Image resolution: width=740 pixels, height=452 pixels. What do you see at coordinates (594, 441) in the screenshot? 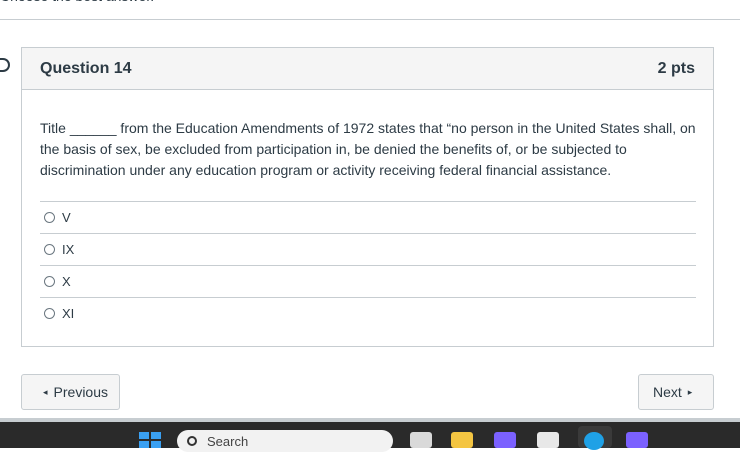
I see `edge-icon` at bounding box center [594, 441].